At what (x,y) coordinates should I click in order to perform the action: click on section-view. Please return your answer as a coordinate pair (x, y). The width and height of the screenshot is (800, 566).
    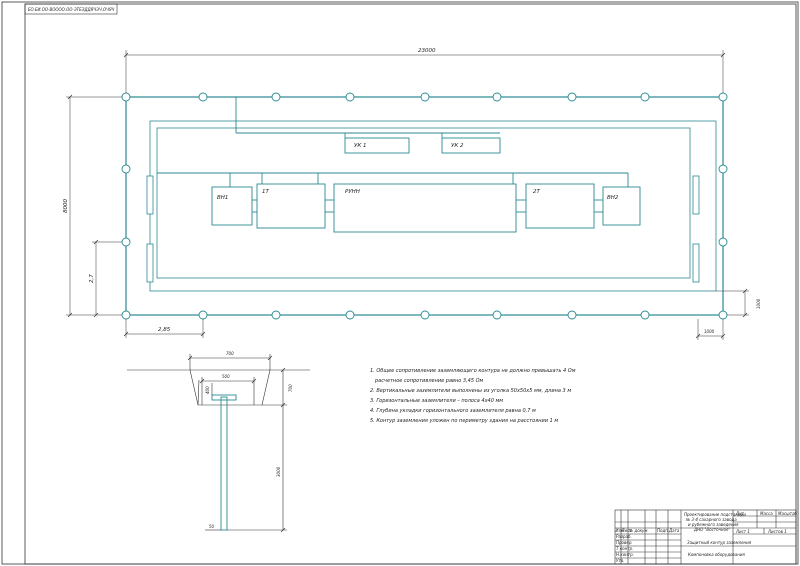
    Looking at the image, I should click on (218, 442).